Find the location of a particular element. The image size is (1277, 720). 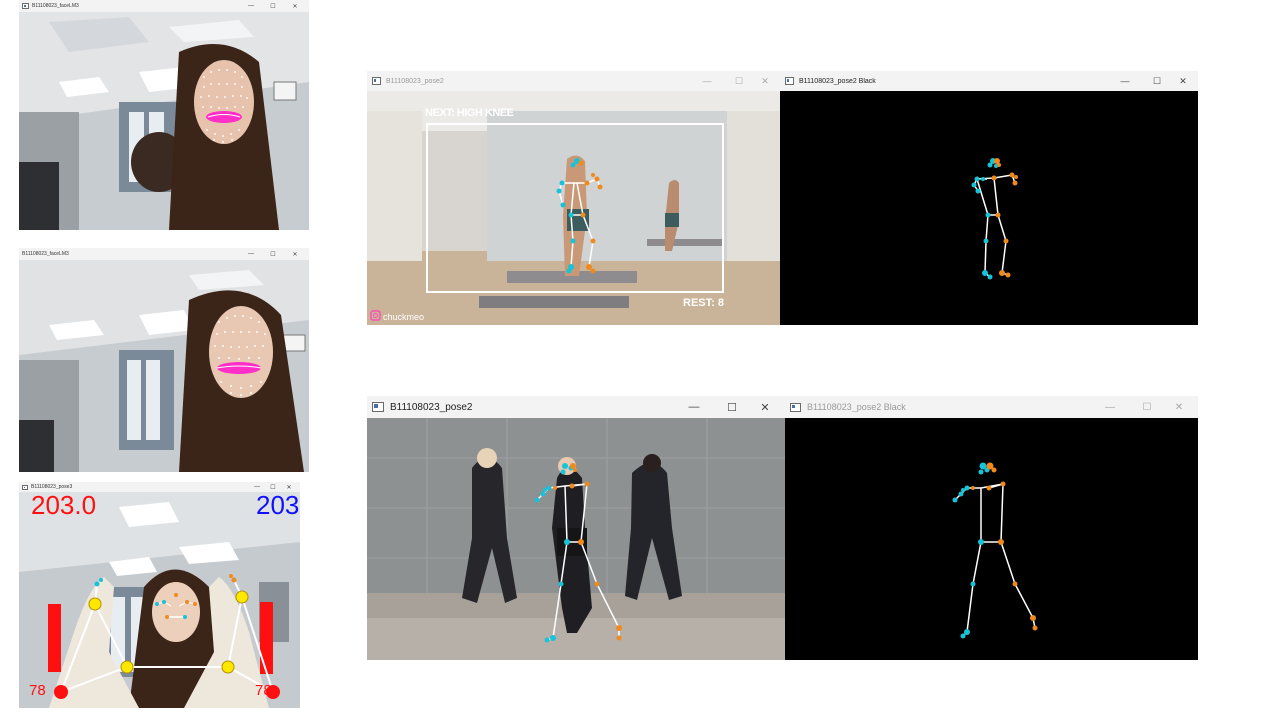

pose-video-window-bottom: B11108023_pose2 — ☐ ✕ is located at coordinates (576, 528).